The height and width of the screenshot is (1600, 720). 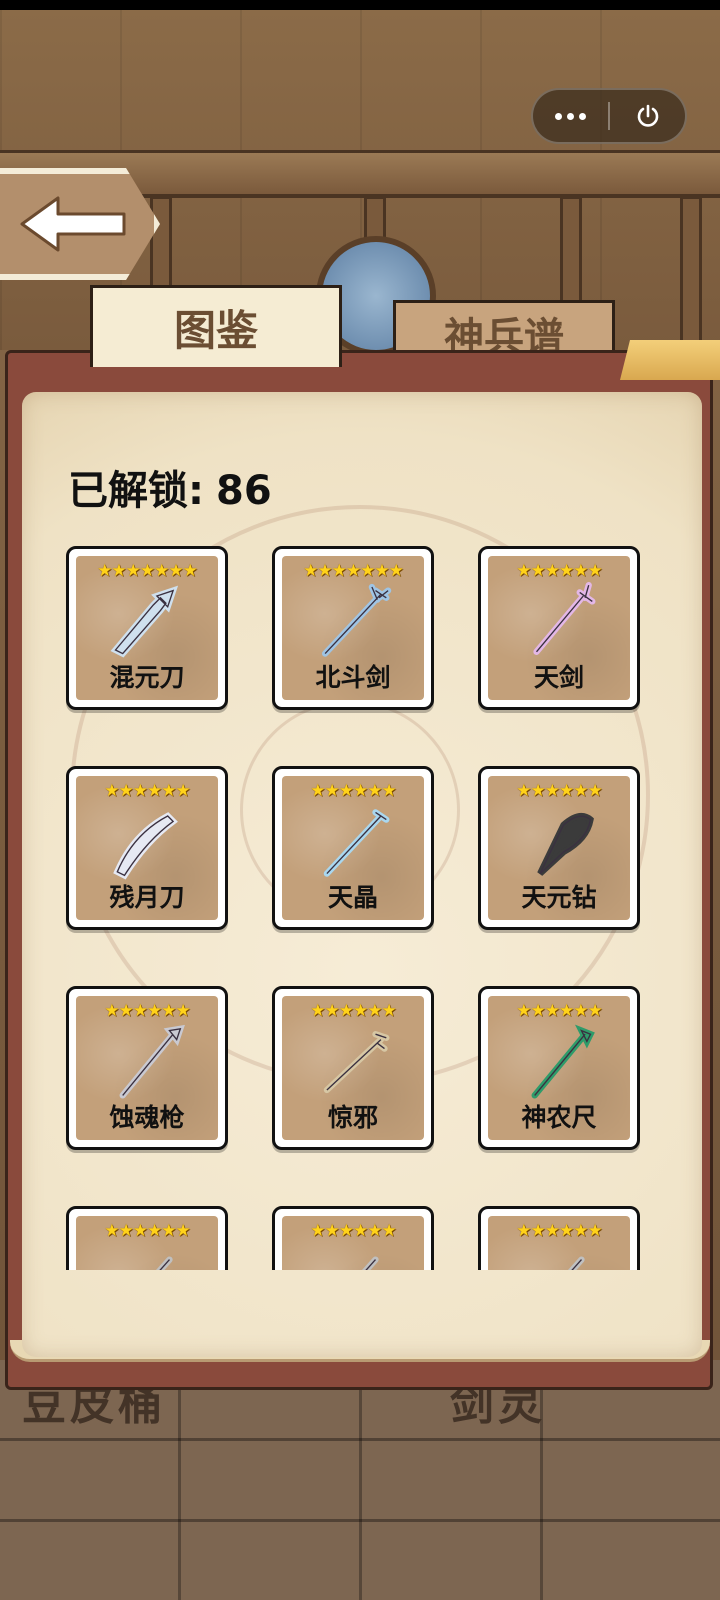 What do you see at coordinates (147, 897) in the screenshot?
I see `weapon-name: 残月刀` at bounding box center [147, 897].